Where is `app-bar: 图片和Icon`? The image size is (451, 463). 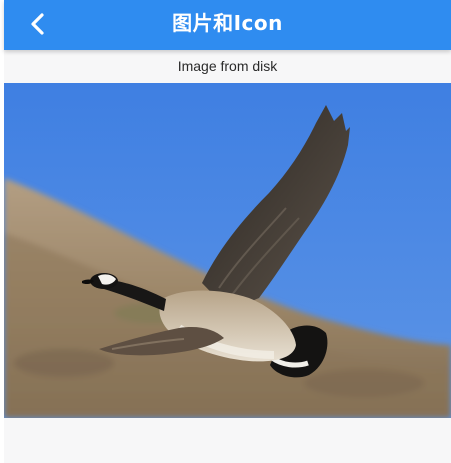 app-bar: 图片和Icon is located at coordinates (227, 25).